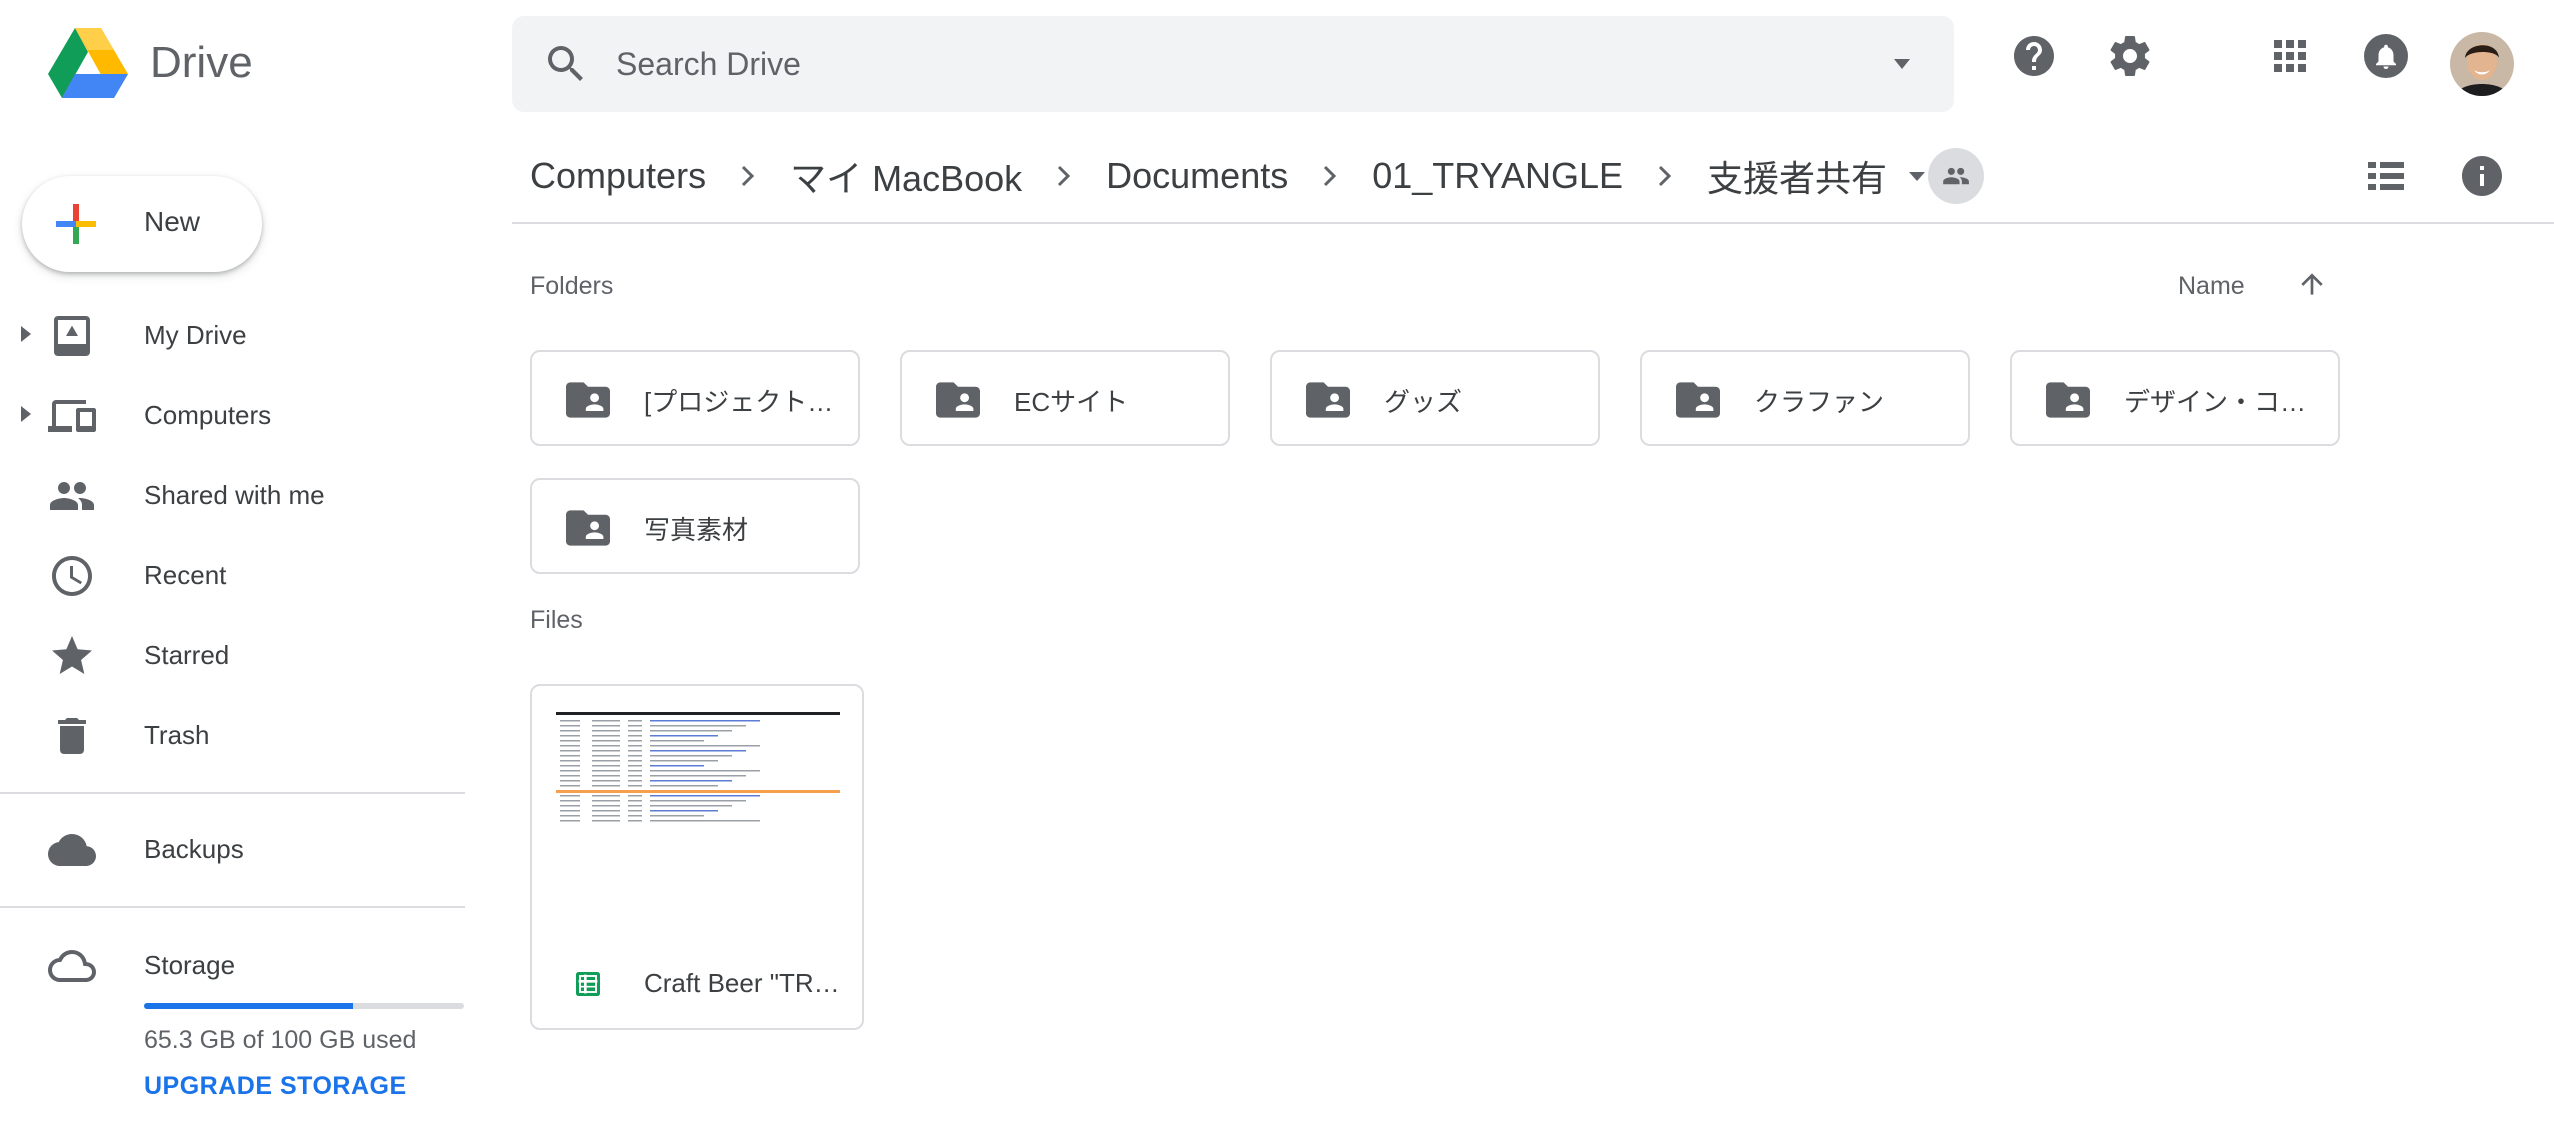 The height and width of the screenshot is (1136, 2554). Describe the element at coordinates (2312, 284) in the screenshot. I see `arrow-up-icon` at that location.